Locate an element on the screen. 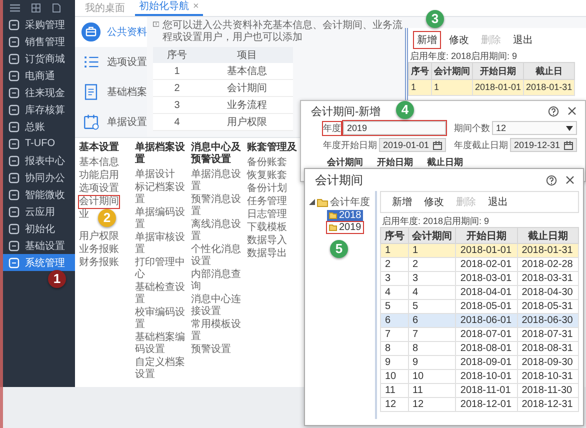 The width and height of the screenshot is (586, 428). input-field: 2019 is located at coordinates (394, 128).